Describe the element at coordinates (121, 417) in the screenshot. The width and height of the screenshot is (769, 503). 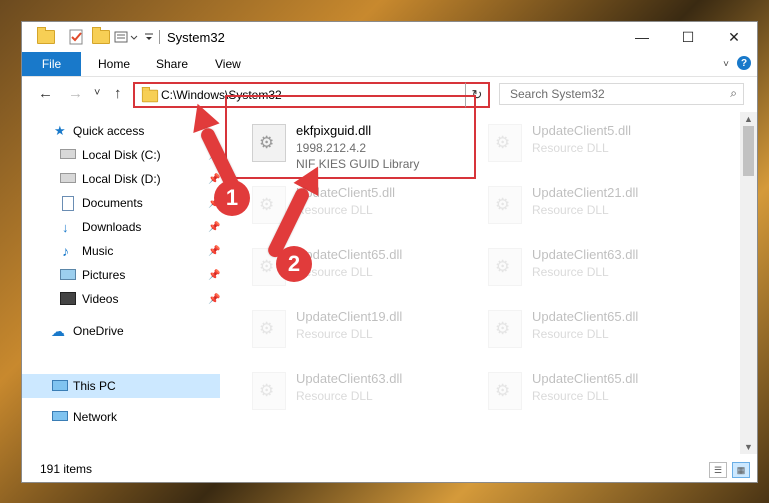
I see `sidebar-item-network: Network` at that location.